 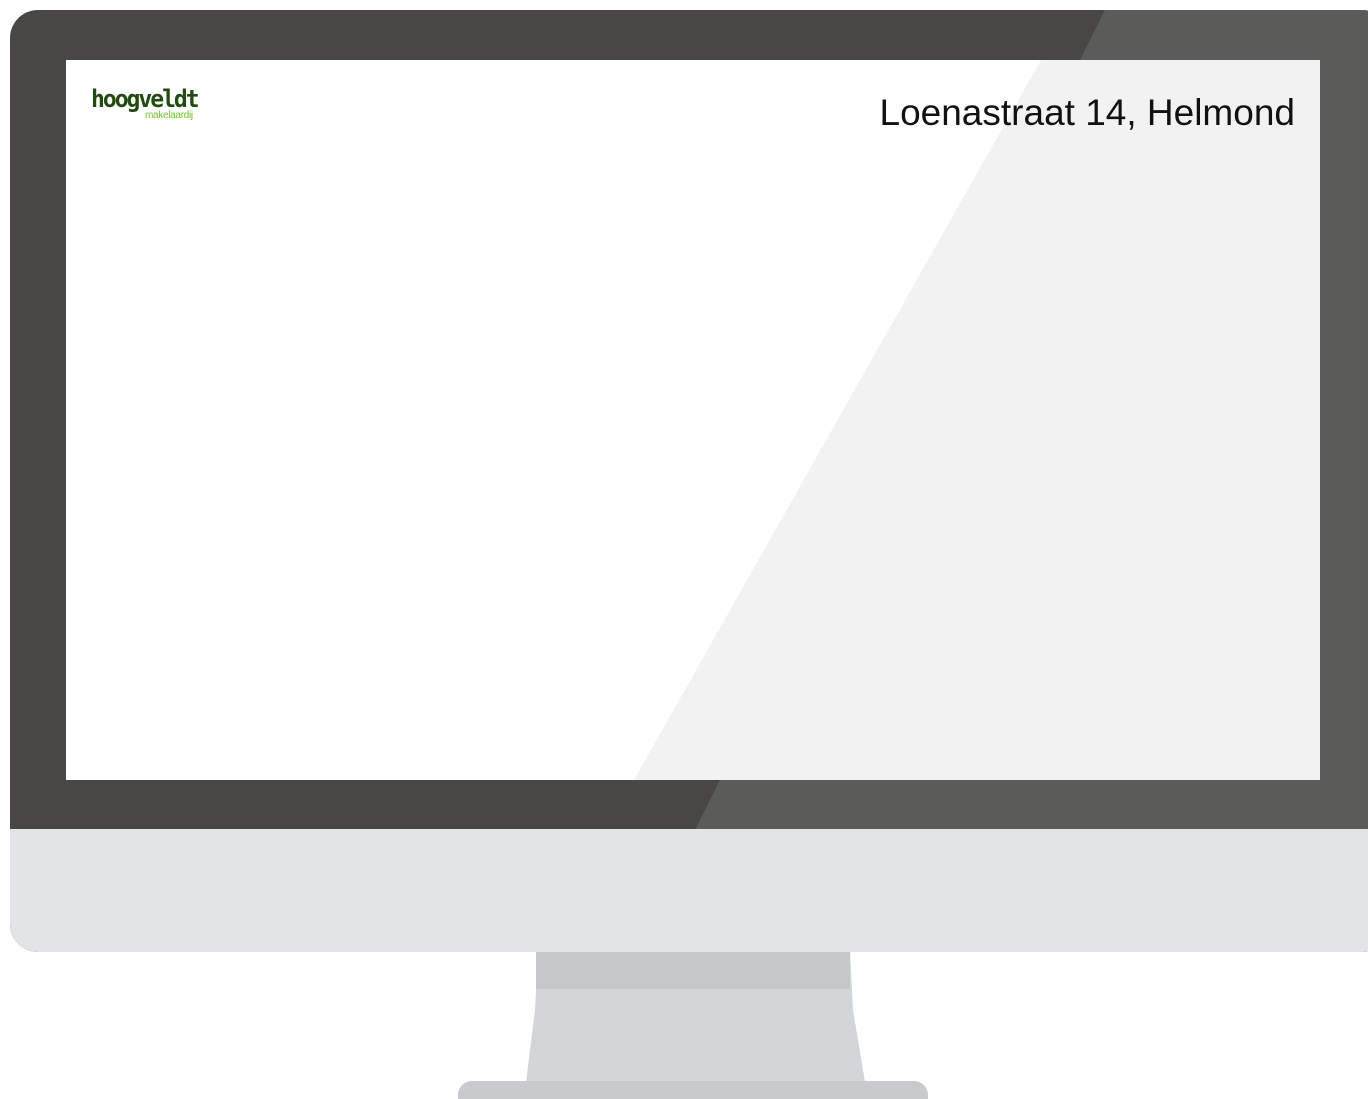 What do you see at coordinates (693, 970) in the screenshot?
I see `monitor-stand-shadow` at bounding box center [693, 970].